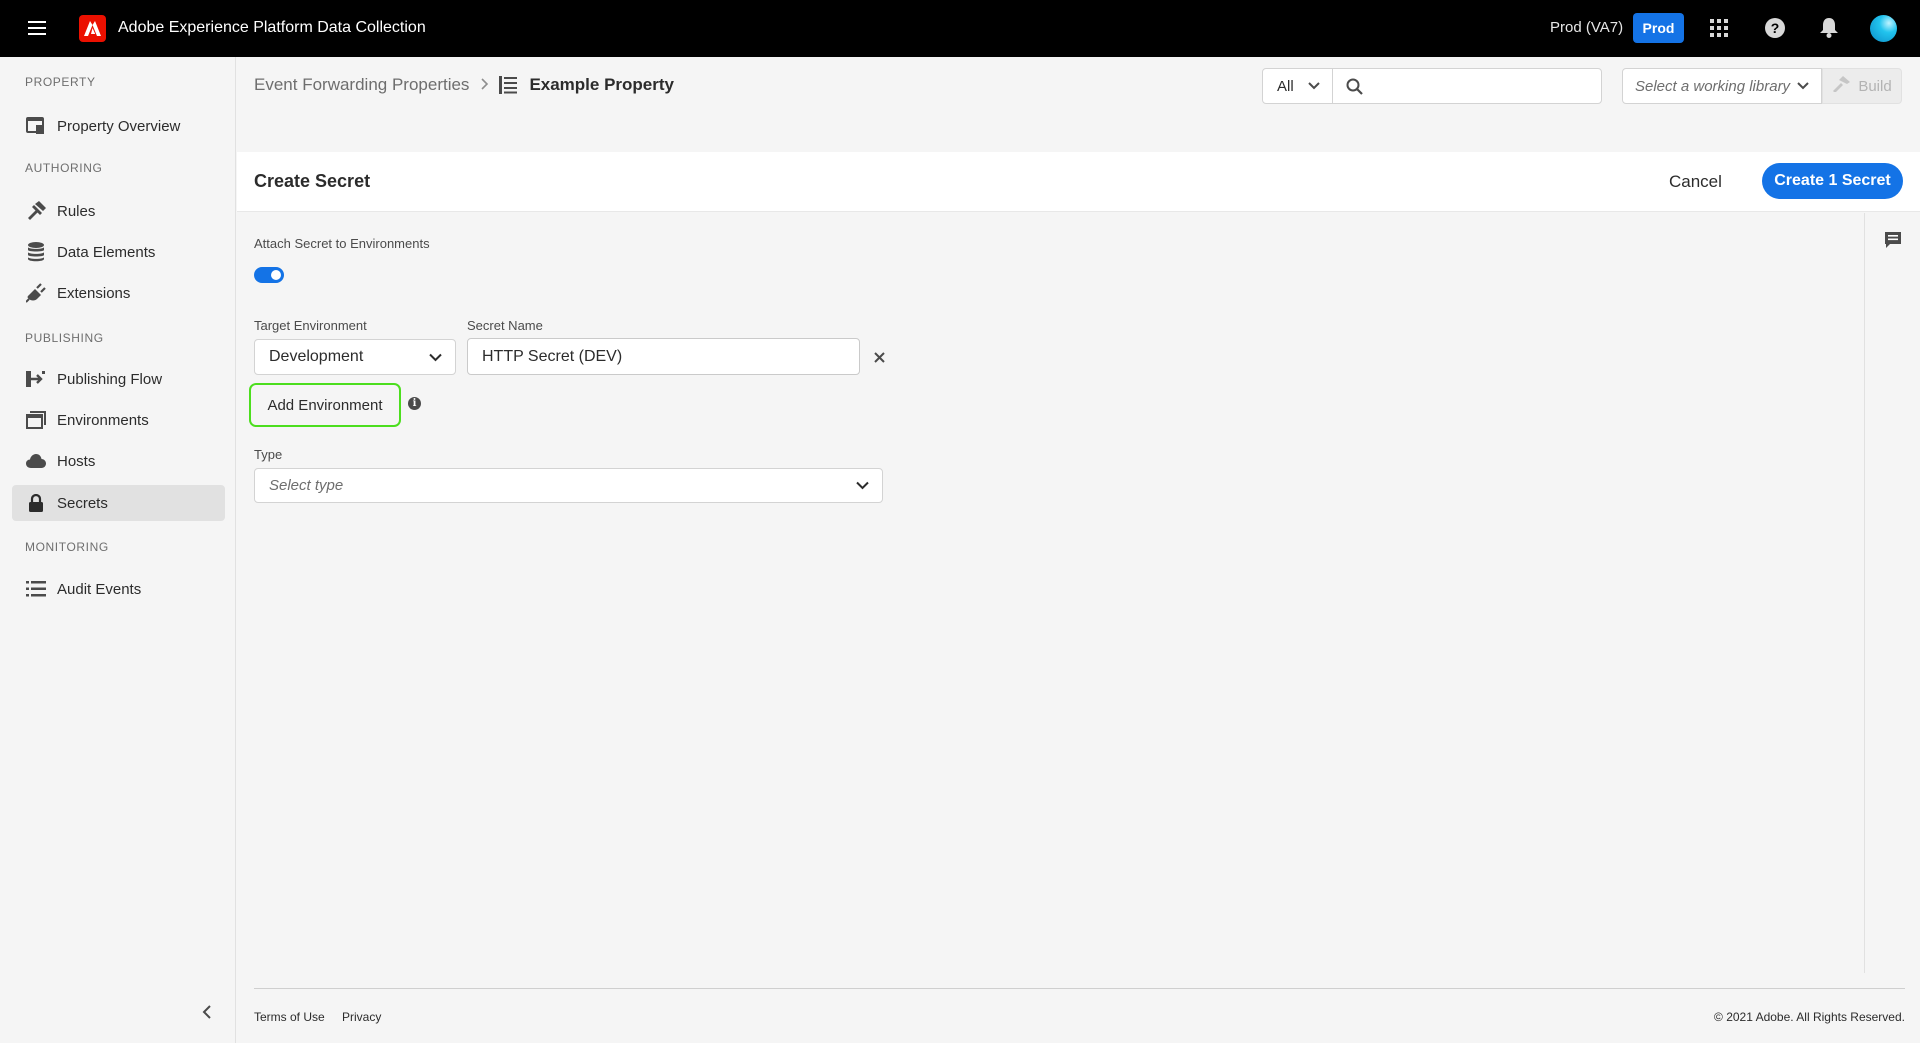  I want to click on build-button: Build, so click(1862, 86).